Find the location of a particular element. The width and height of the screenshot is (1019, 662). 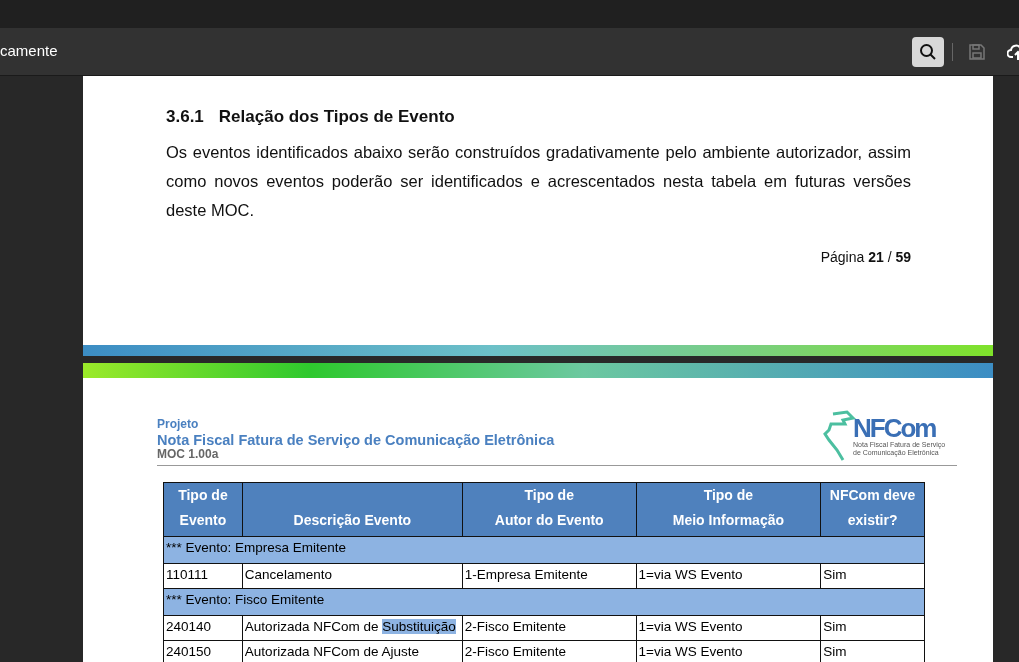

page-number: Página 21 / 59 is located at coordinates (865, 257).